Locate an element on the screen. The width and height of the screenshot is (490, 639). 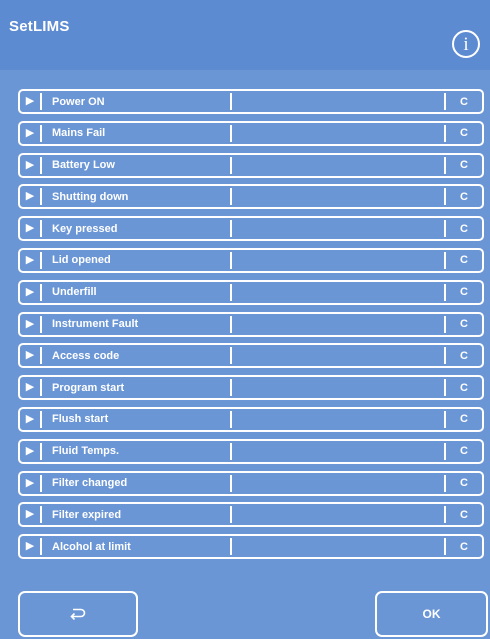
lims-row: ▶ Mains Fail C is located at coordinates (251, 133).